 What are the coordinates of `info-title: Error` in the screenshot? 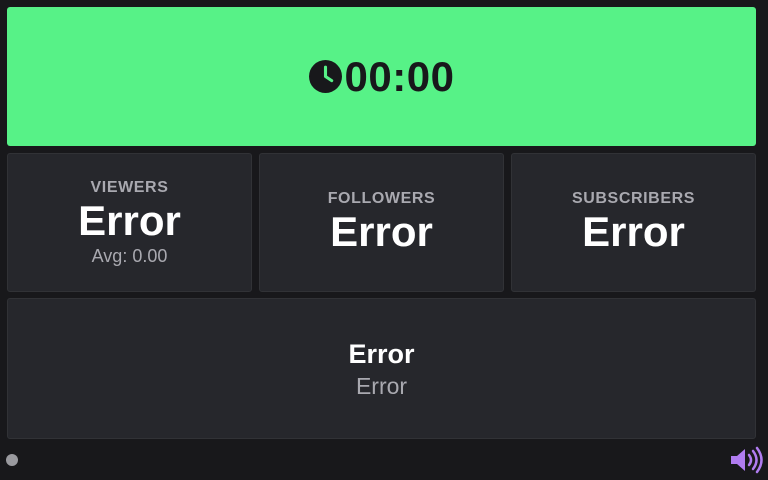 It's located at (381, 353).